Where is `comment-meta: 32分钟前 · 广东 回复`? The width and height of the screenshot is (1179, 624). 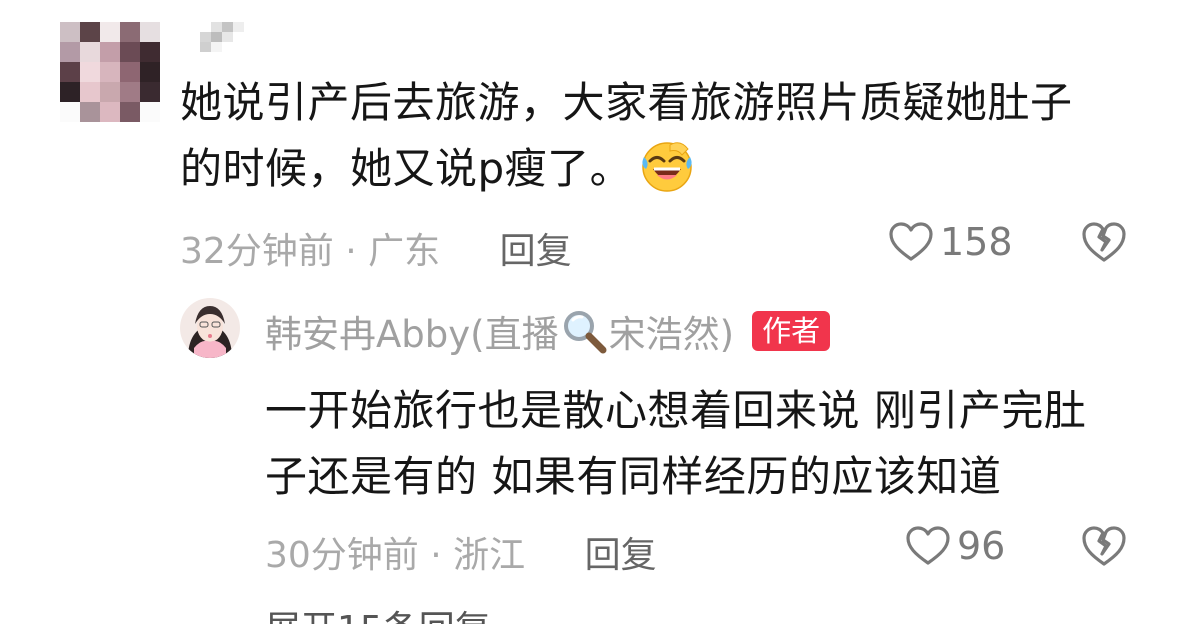 comment-meta: 32分钟前 · 广东 回复 is located at coordinates (376, 248).